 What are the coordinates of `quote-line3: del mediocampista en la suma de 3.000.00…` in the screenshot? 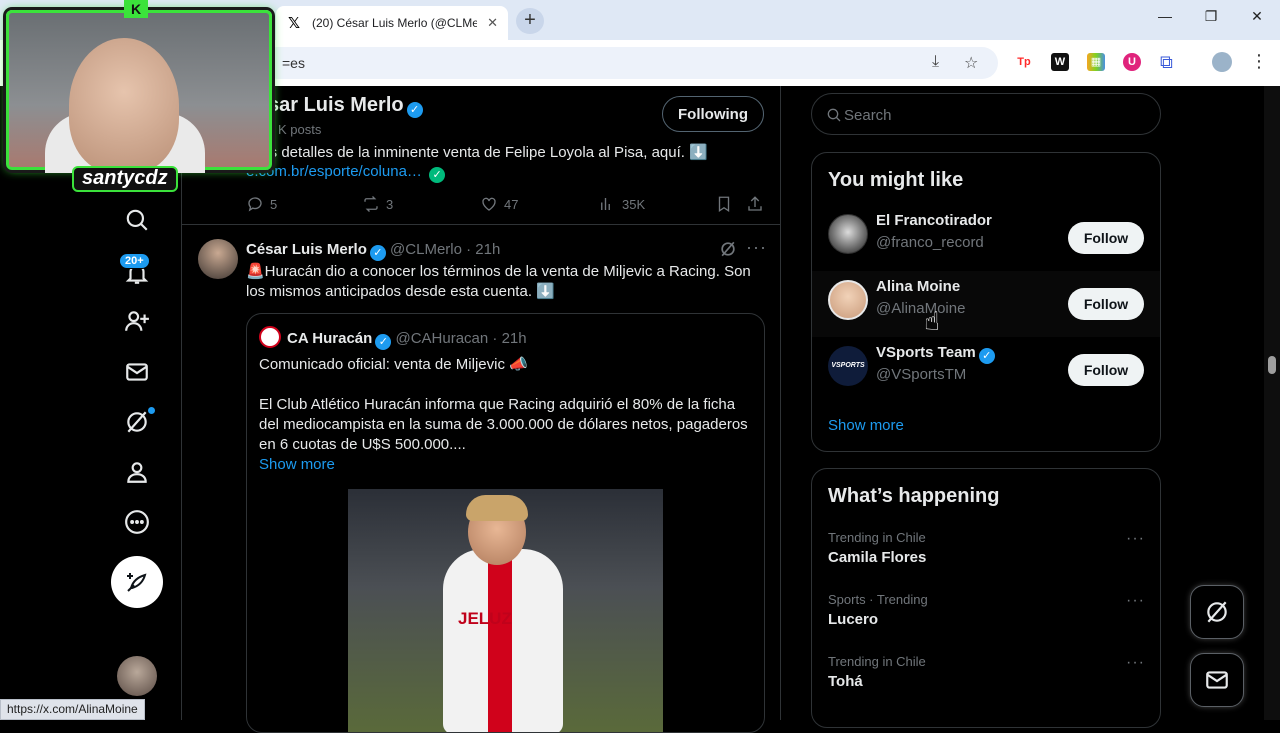 It's located at (503, 424).